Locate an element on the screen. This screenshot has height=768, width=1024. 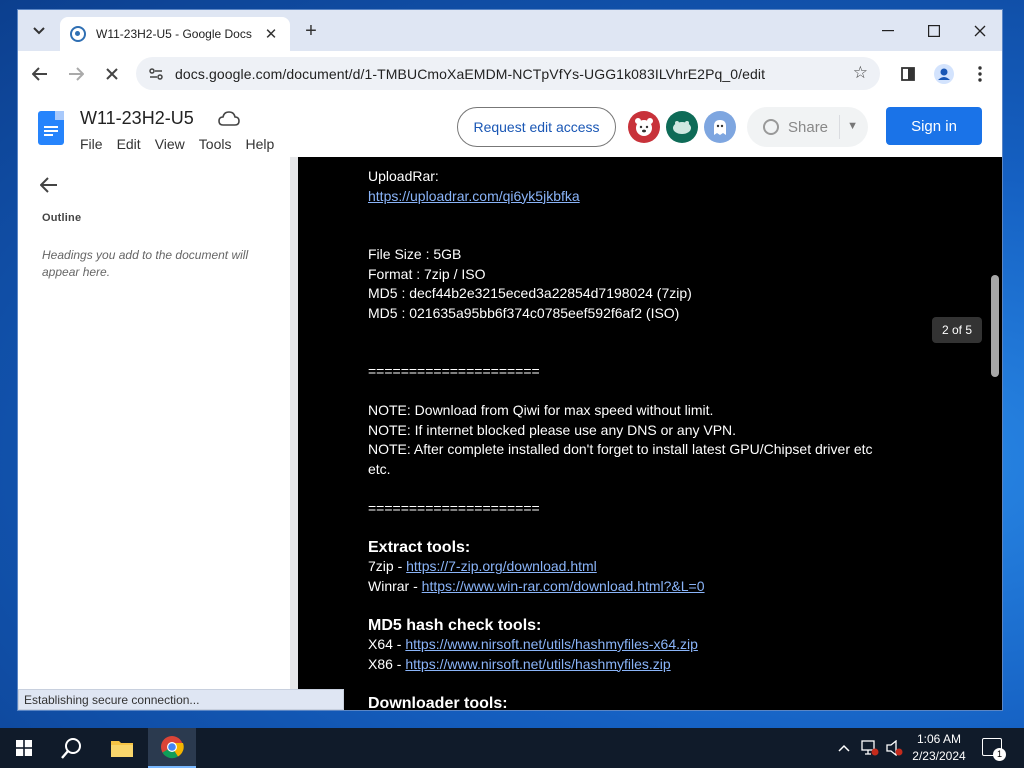
globe-icon is located at coordinates (771, 127).